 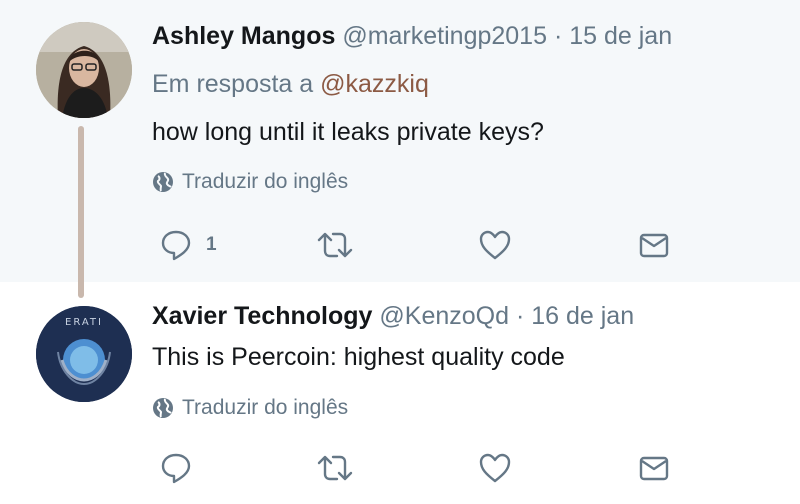 What do you see at coordinates (374, 84) in the screenshot?
I see `reply-mention-link: @kazzkiq` at bounding box center [374, 84].